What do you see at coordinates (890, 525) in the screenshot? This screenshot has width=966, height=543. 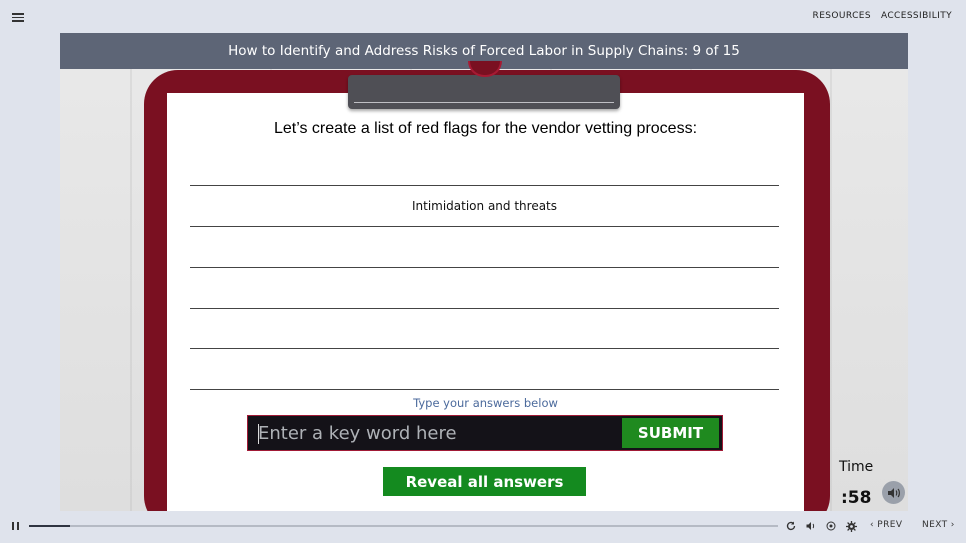 I see `prev-label: PREV` at bounding box center [890, 525].